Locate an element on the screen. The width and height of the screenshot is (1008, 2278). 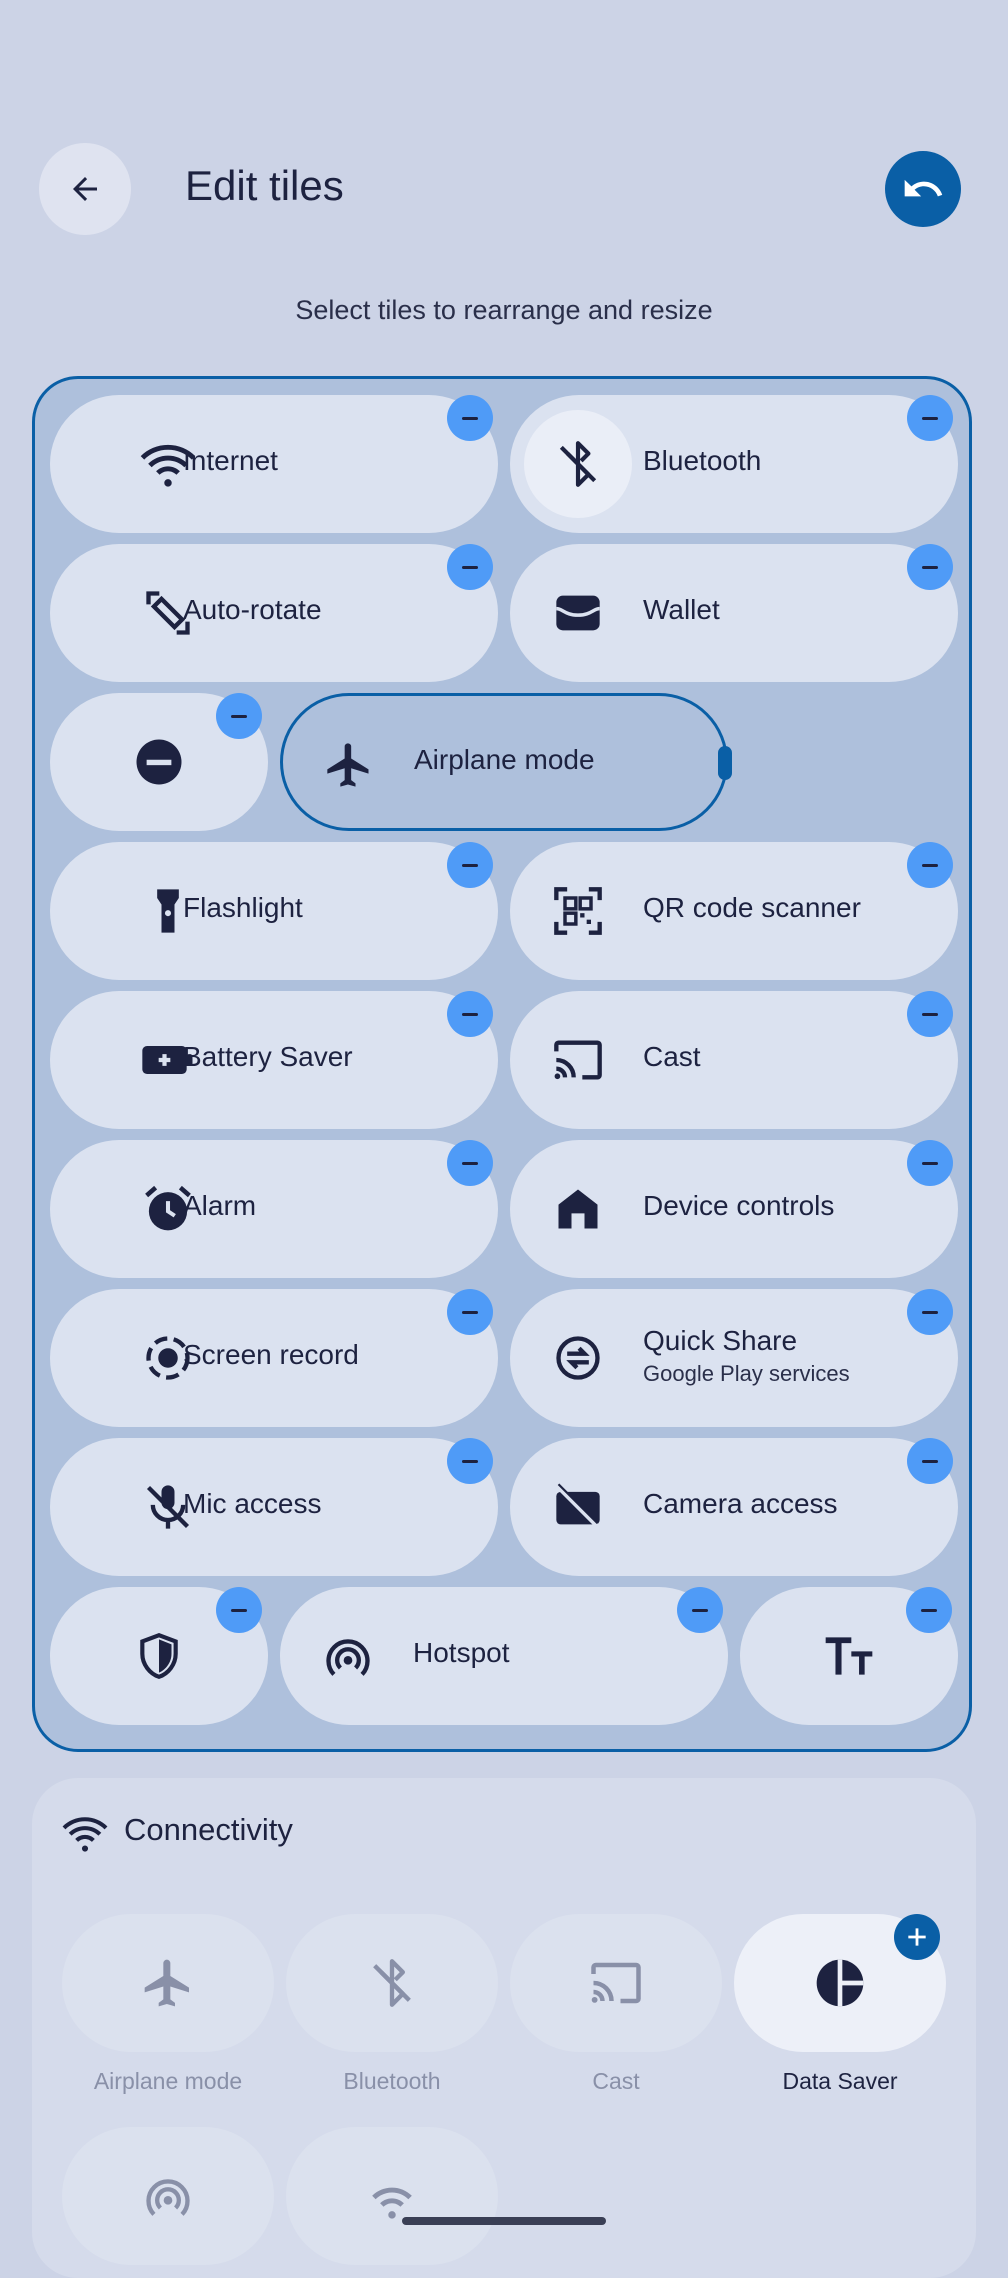
tile-battery-label: Battery Saver is located at coordinates (268, 1056).